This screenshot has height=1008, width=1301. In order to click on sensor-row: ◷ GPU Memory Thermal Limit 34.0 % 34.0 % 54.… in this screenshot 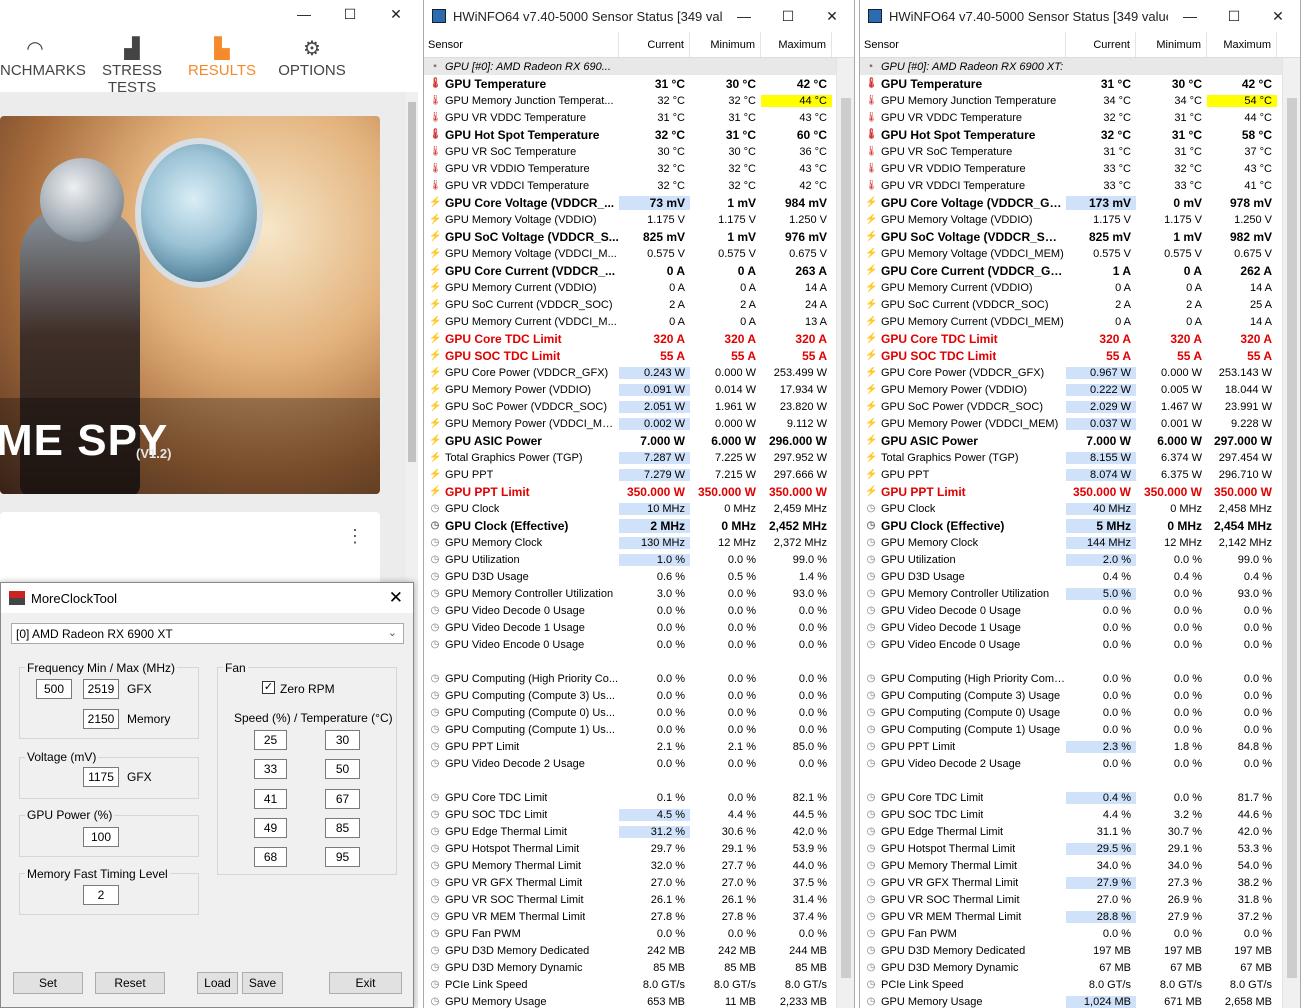, I will do `click(1071, 865)`.